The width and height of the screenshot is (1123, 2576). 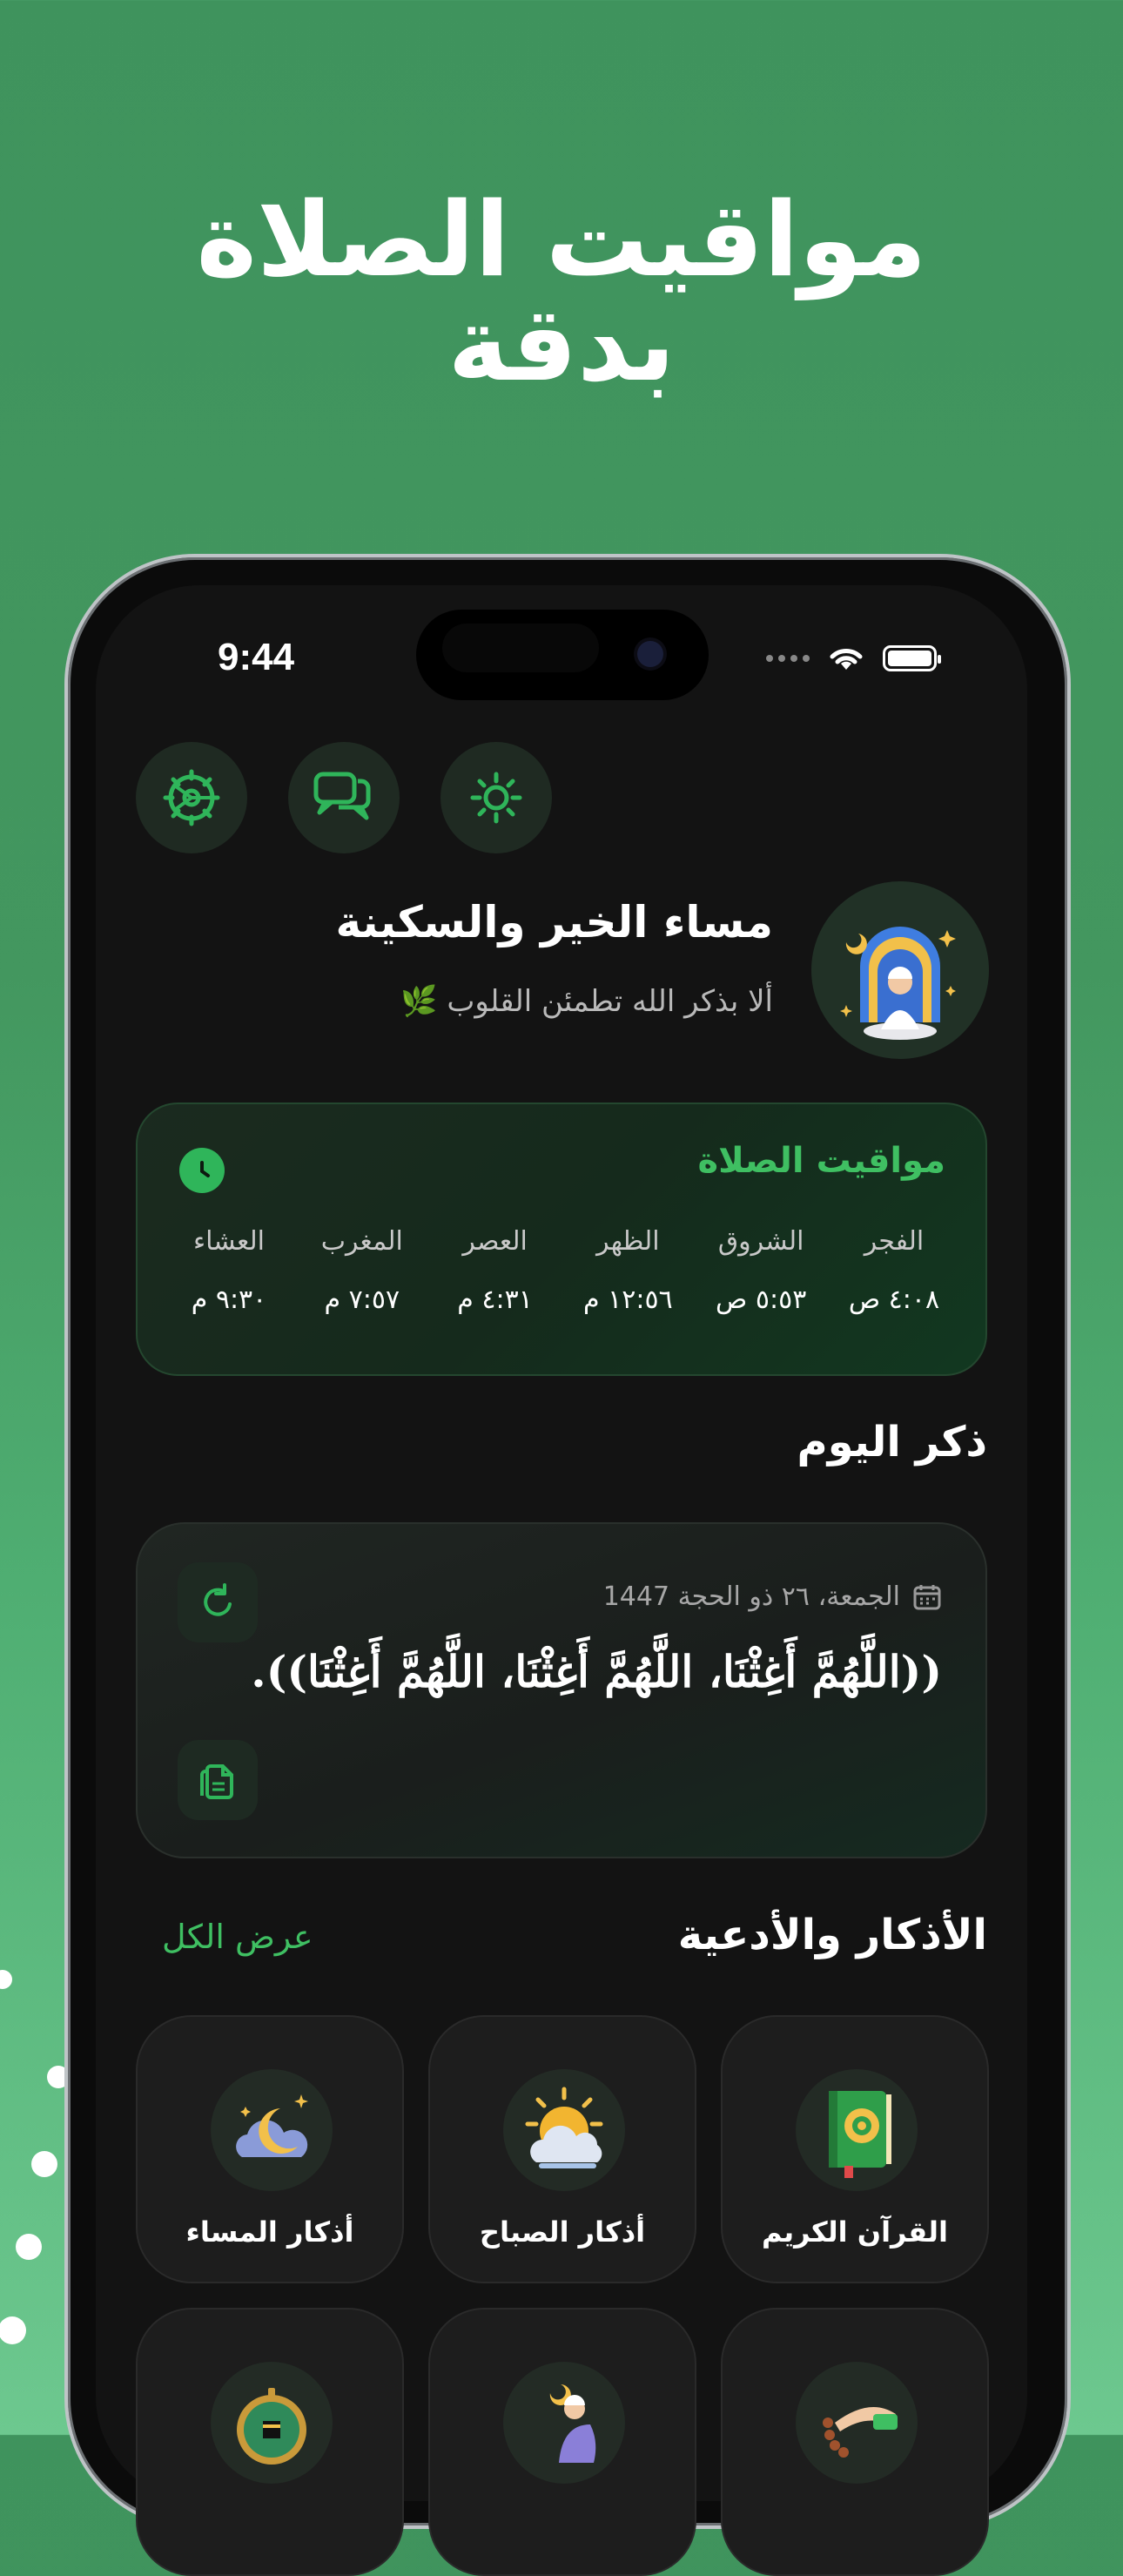 What do you see at coordinates (761, 1241) in the screenshot?
I see `prayer-name: الشروق` at bounding box center [761, 1241].